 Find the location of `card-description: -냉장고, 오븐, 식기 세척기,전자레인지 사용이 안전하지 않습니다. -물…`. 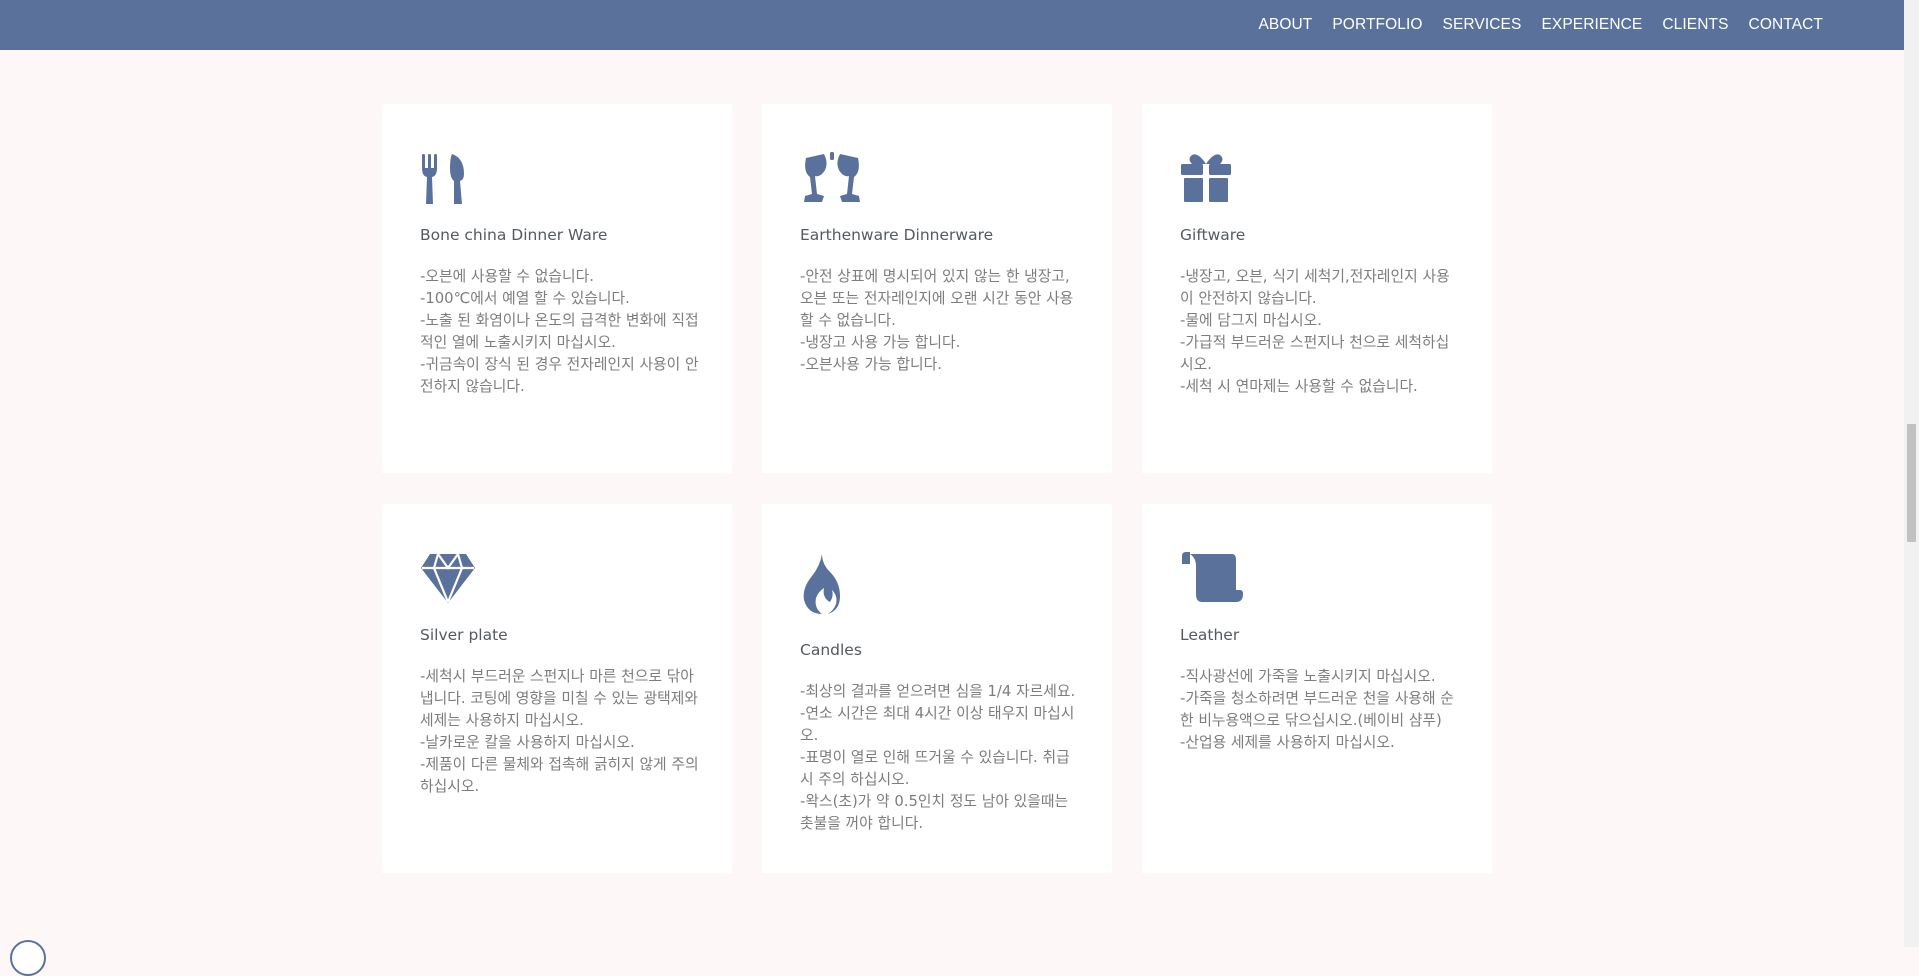

card-description: -냉장고, 오븐, 식기 세척기,전자레인지 사용이 안전하지 않습니다. -물… is located at coordinates (1320, 332).